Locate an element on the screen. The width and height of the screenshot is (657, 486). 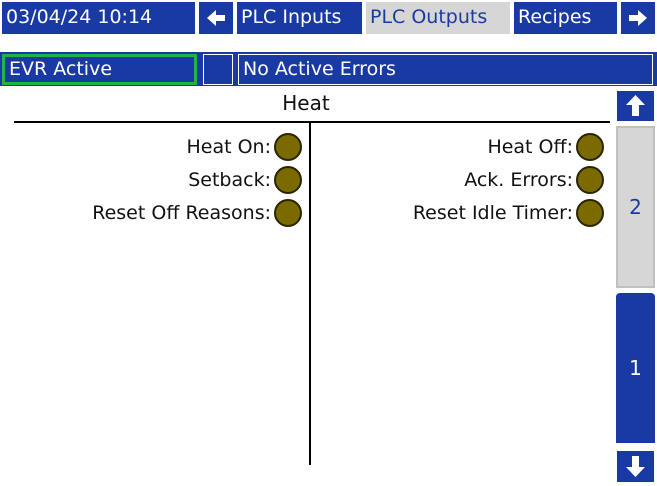
panel-title: Heat is located at coordinates (306, 103).